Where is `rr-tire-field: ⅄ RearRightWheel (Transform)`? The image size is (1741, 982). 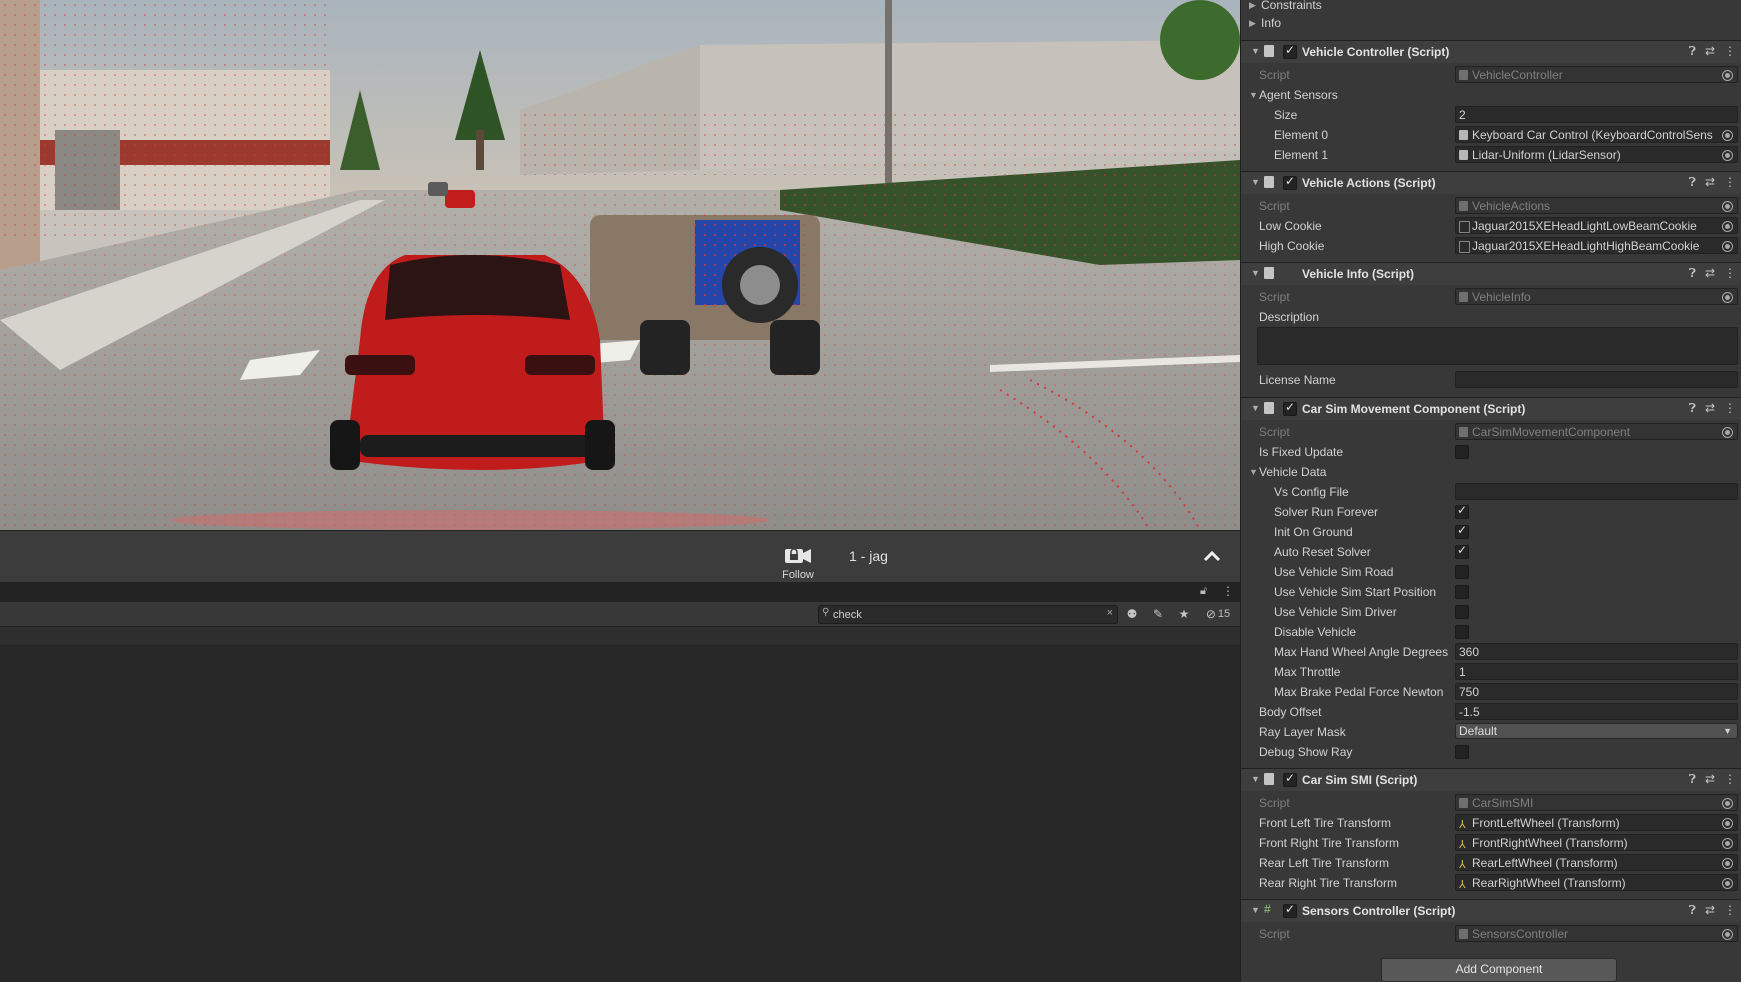 rr-tire-field: ⅄ RearRightWheel (Transform) is located at coordinates (1596, 882).